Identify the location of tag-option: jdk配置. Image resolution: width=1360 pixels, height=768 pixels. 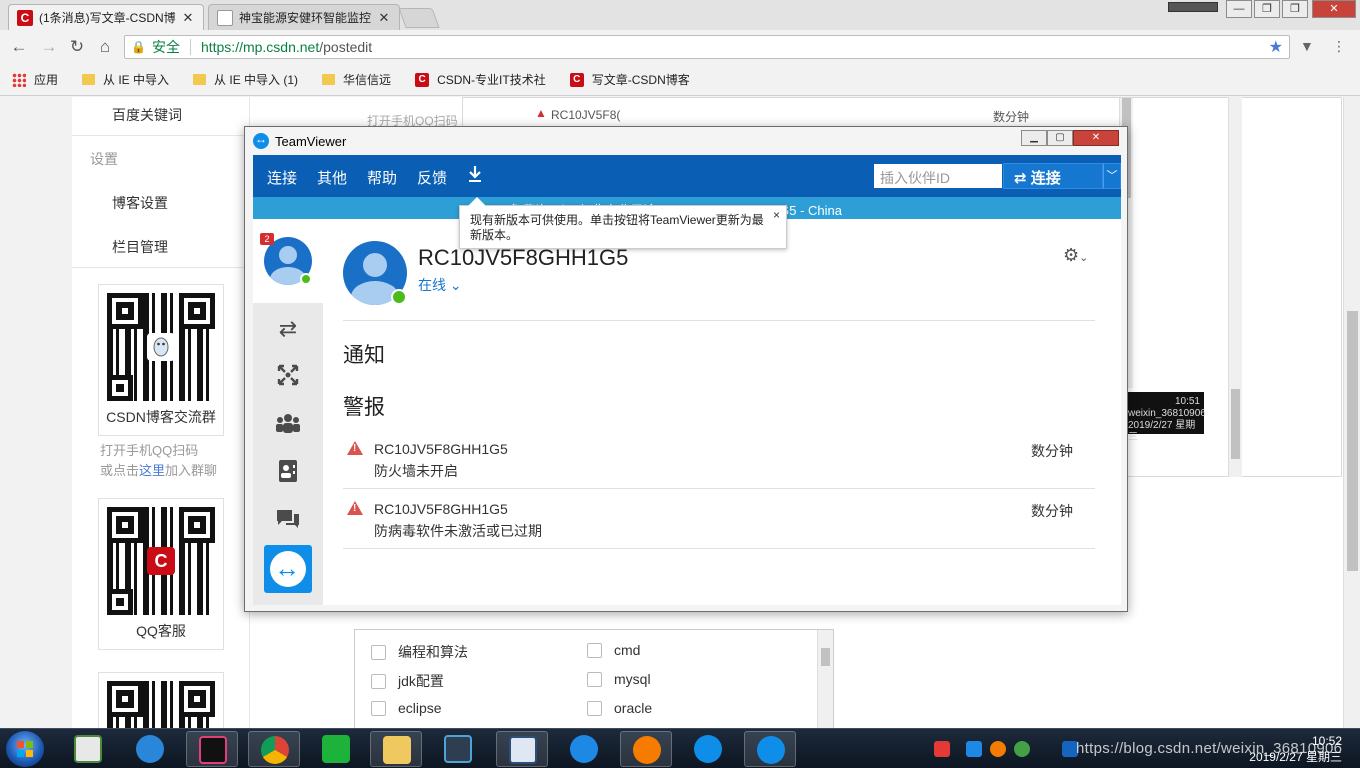
(407, 681).